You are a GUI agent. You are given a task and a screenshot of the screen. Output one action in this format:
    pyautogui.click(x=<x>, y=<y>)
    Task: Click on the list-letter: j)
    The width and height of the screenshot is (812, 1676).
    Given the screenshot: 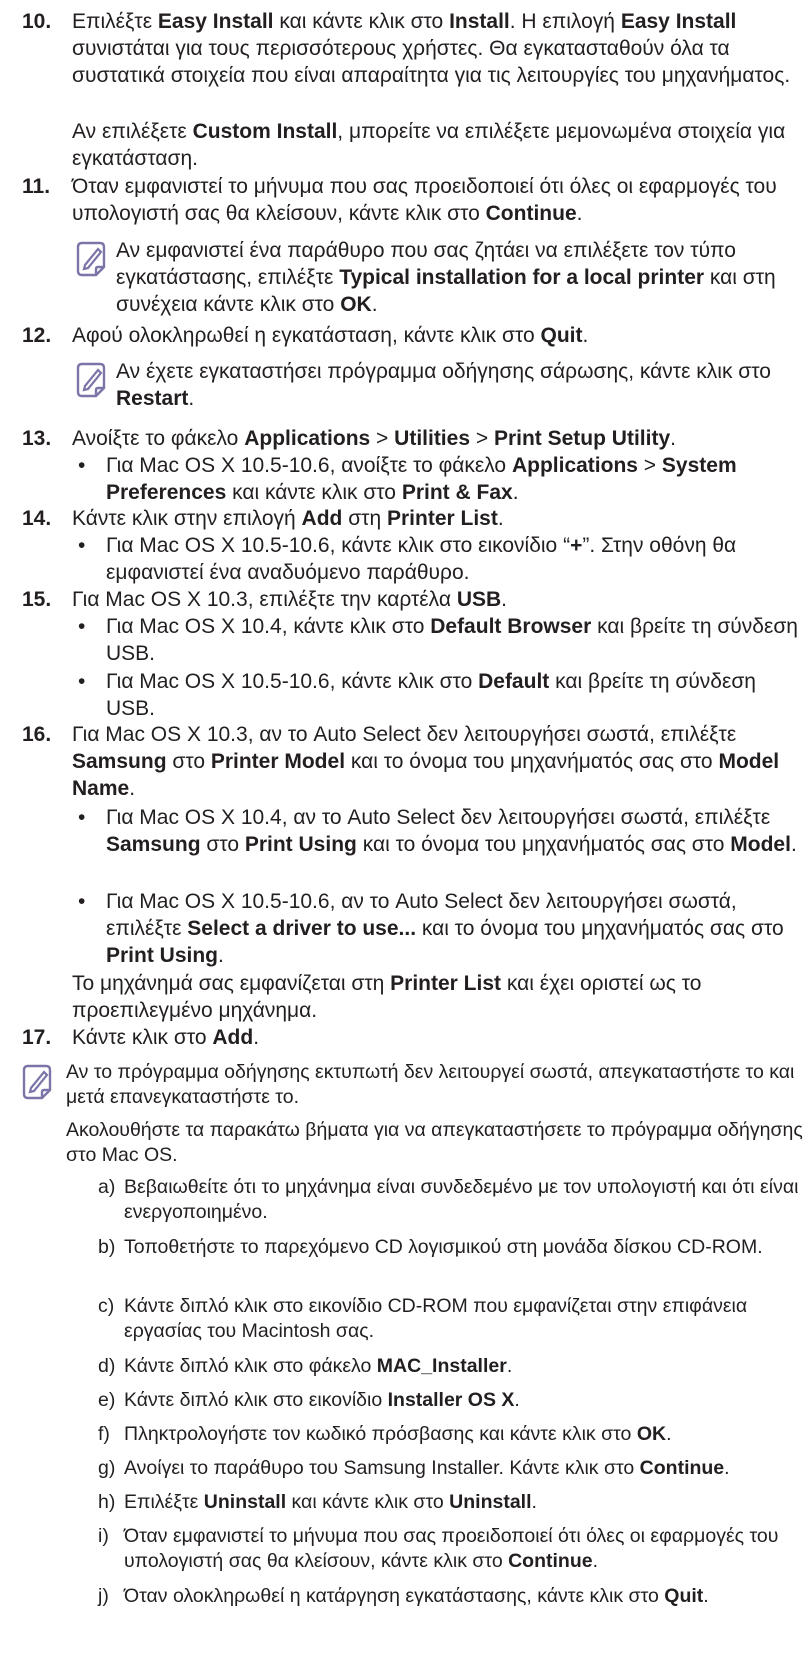 What is the action you would take?
    pyautogui.click(x=103, y=1596)
    